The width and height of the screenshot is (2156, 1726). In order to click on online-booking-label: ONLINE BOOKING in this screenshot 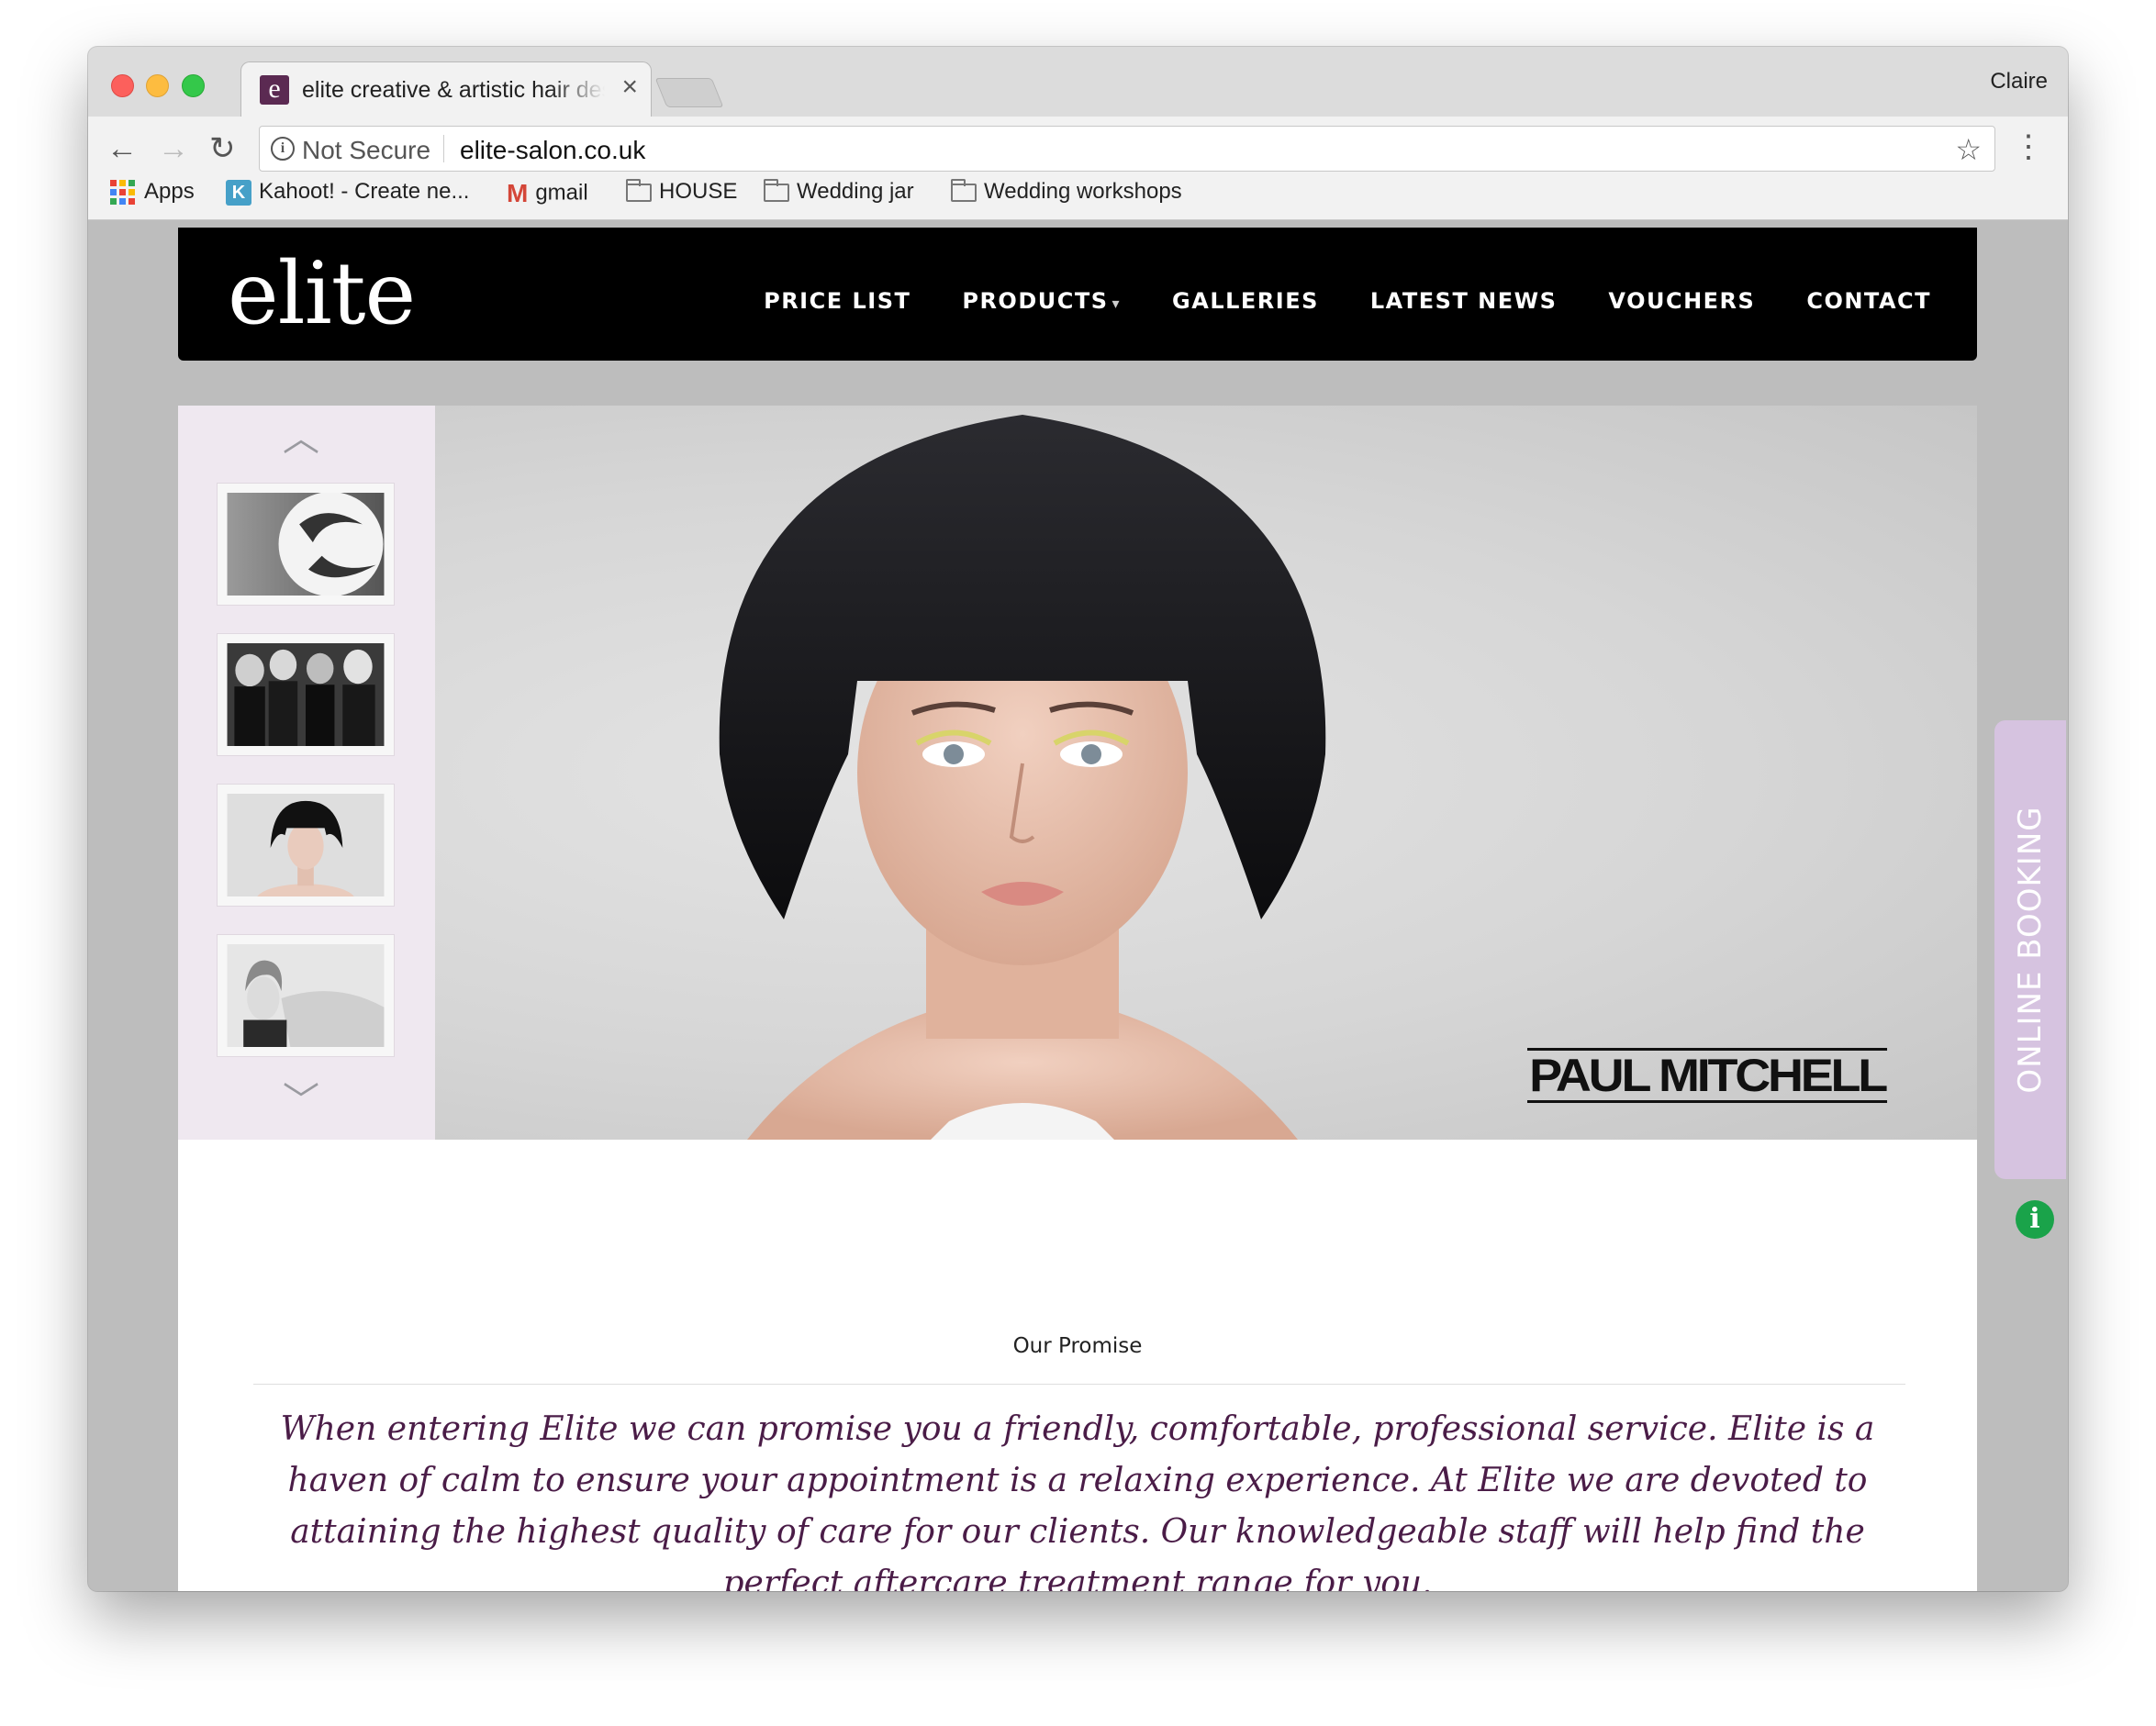, I will do `click(2030, 950)`.